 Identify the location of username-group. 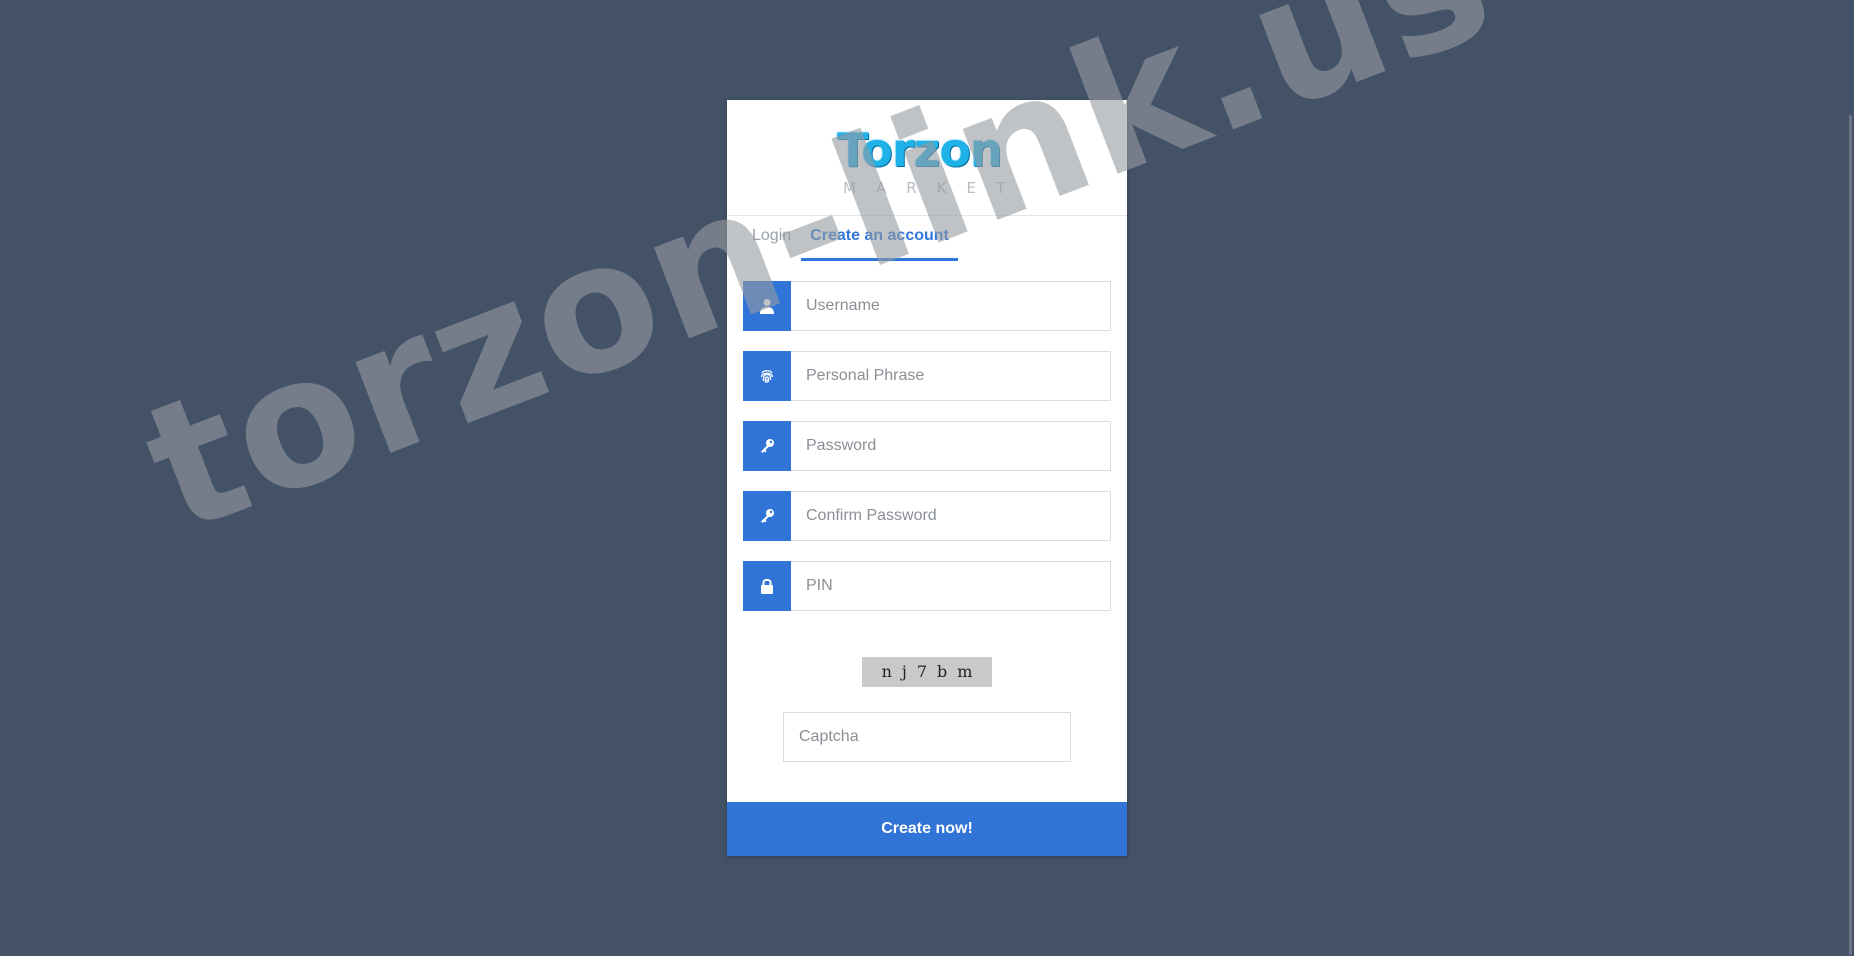
(927, 306).